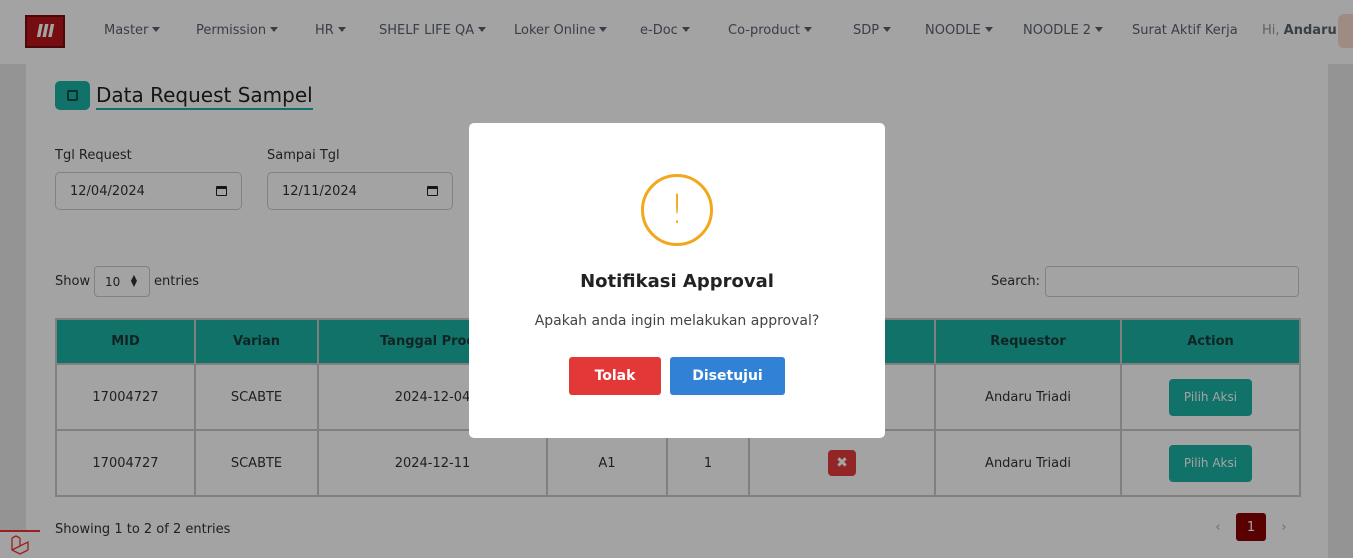 This screenshot has width=1353, height=558. I want to click on dialog-message: Apakah anda ingin melakukan approval?, so click(677, 321).